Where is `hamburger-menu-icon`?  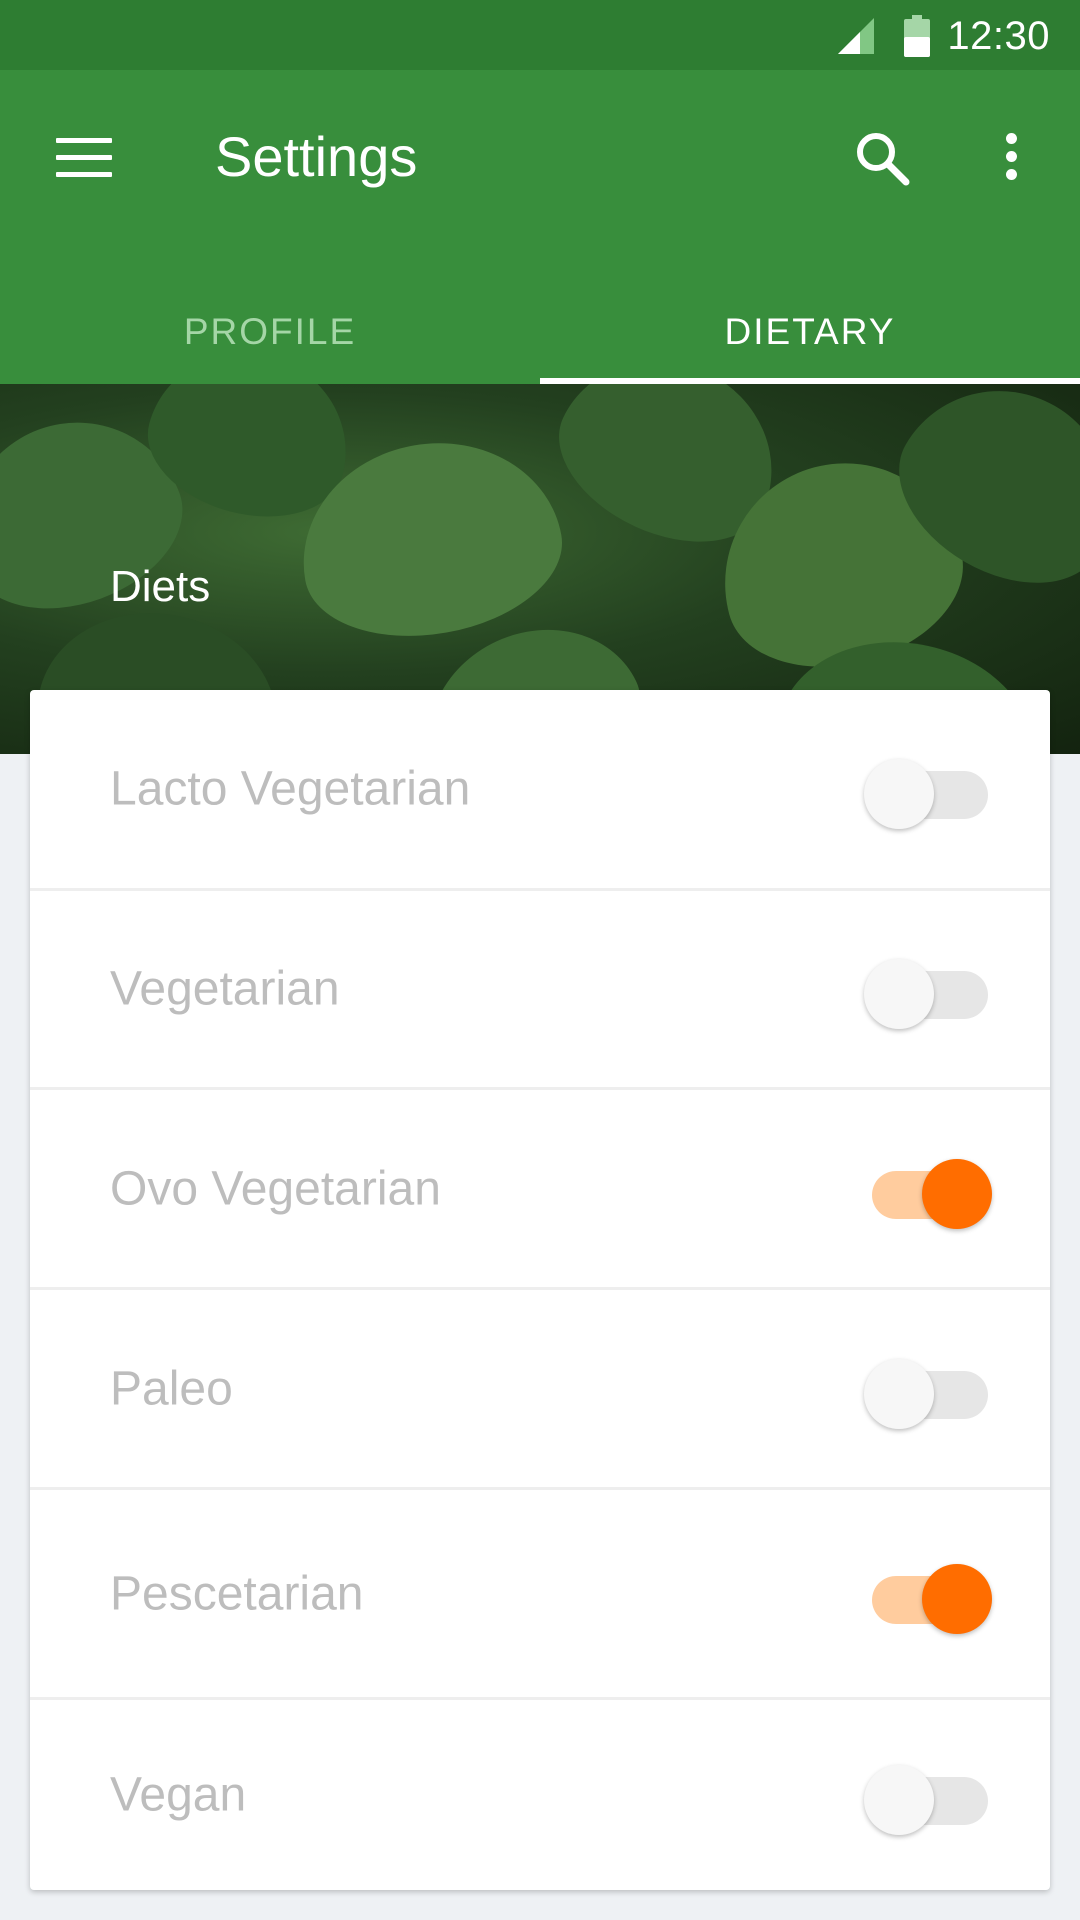 hamburger-menu-icon is located at coordinates (84, 158).